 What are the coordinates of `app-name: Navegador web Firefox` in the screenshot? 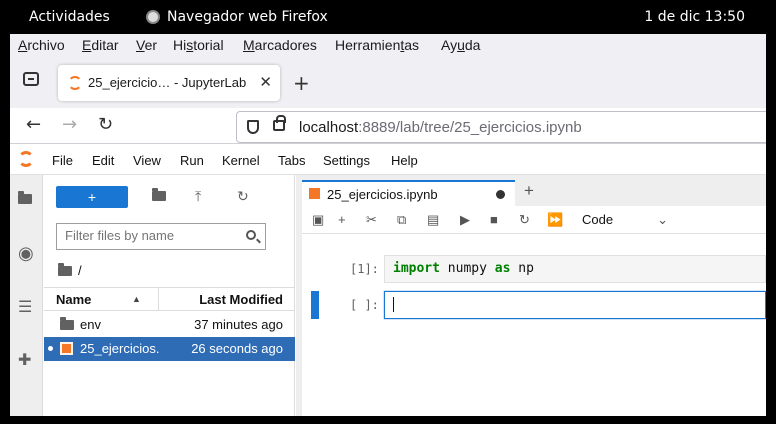 It's located at (247, 17).